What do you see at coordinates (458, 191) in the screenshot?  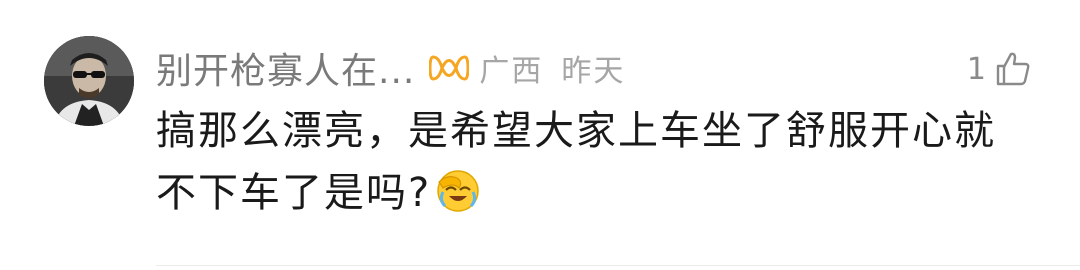 I see `facepalm-laugh-emoji-icon` at bounding box center [458, 191].